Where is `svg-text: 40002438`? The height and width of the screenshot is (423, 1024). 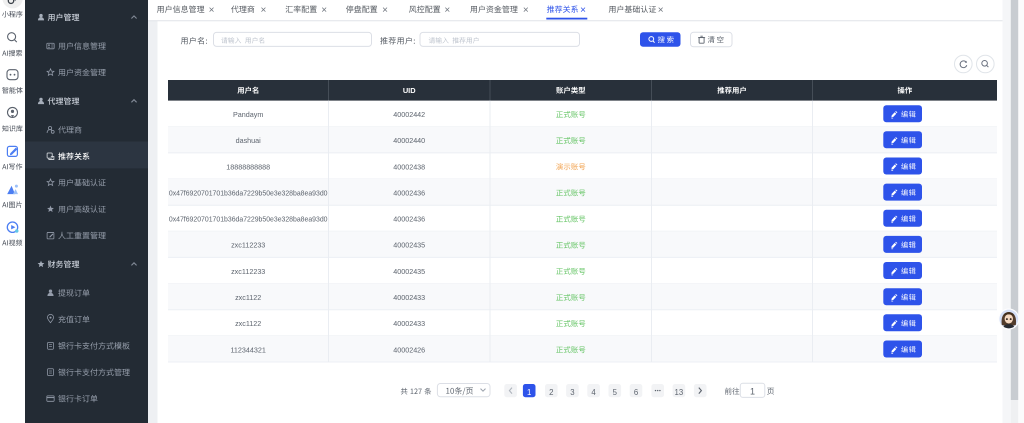 svg-text: 40002438 is located at coordinates (409, 166).